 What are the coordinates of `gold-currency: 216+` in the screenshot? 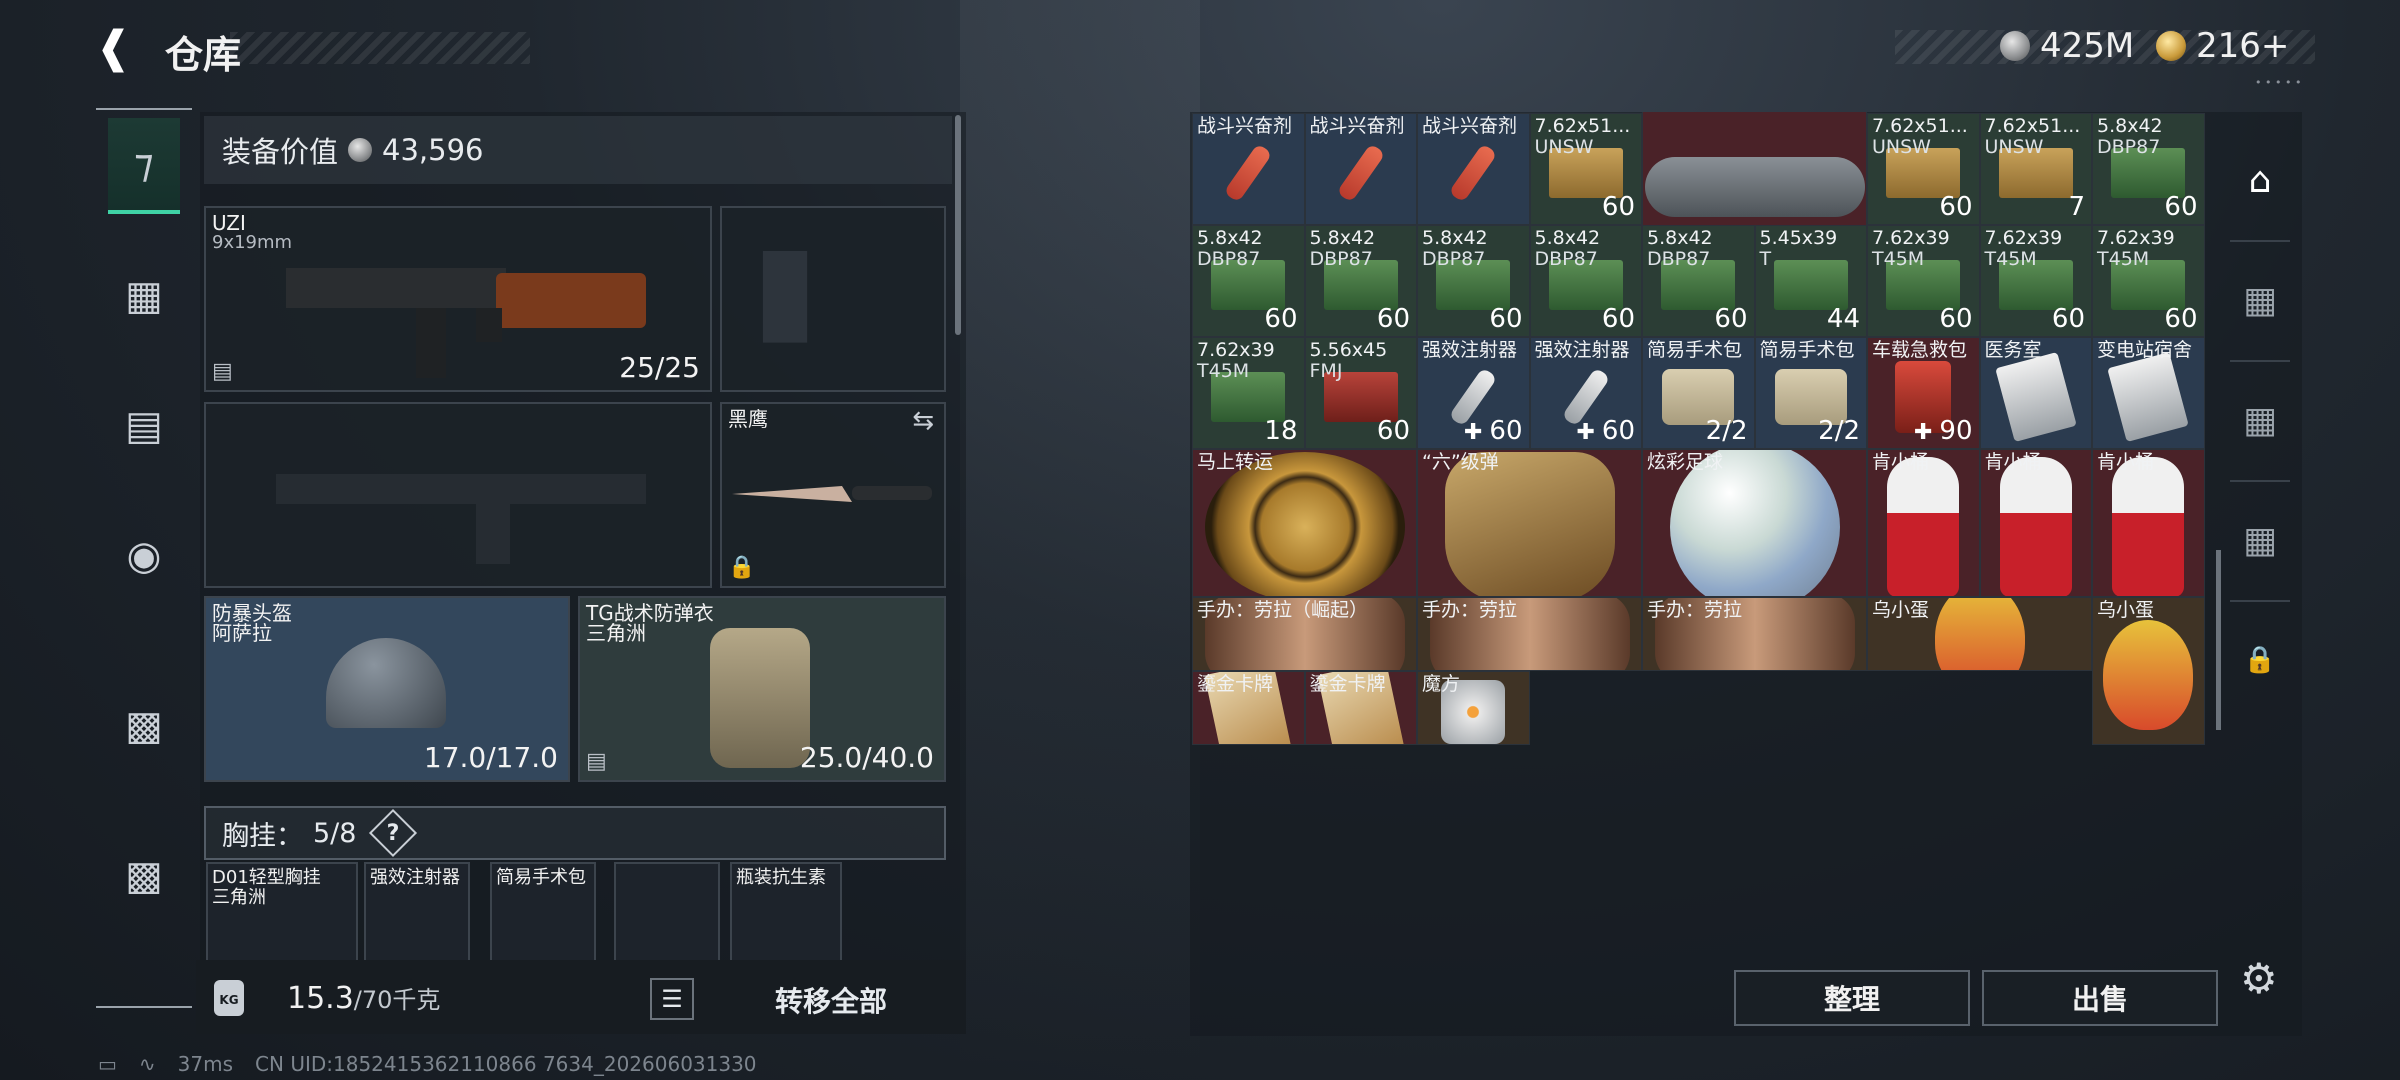 It's located at (2222, 46).